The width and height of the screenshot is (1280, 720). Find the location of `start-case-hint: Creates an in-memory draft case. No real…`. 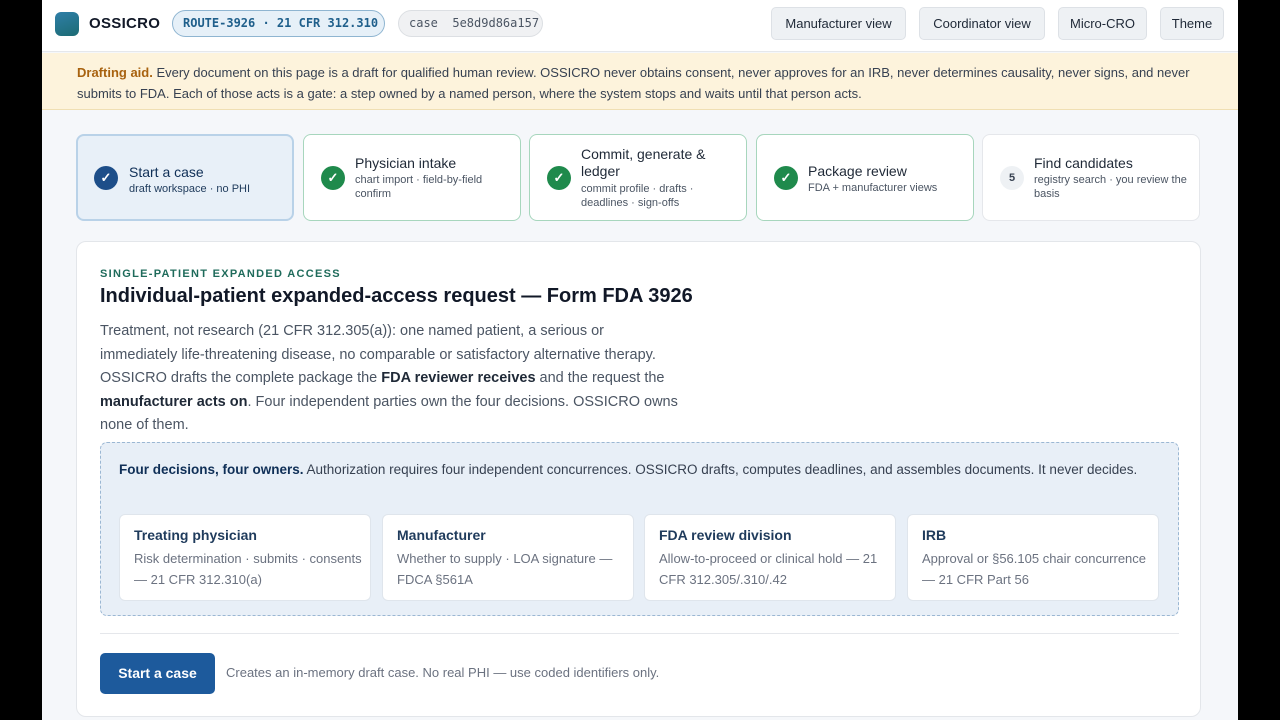

start-case-hint: Creates an in-memory draft case. No real… is located at coordinates (443, 672).